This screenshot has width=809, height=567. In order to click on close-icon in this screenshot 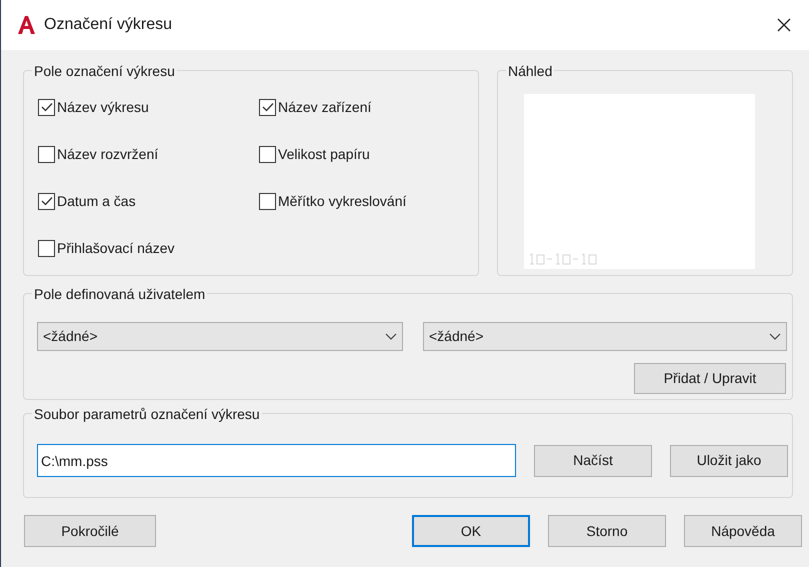, I will do `click(784, 25)`.